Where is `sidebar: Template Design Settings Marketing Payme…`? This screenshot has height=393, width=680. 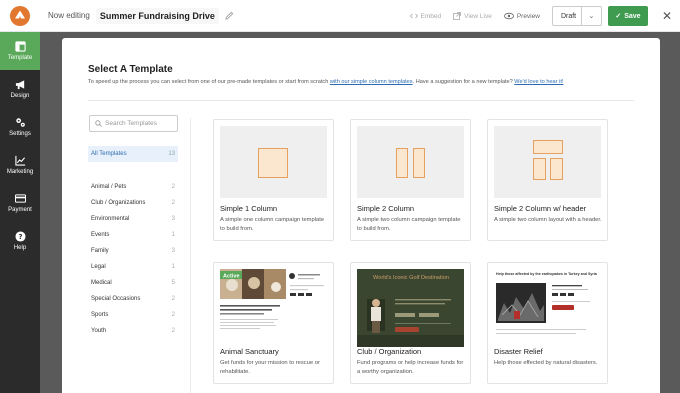
sidebar: Template Design Settings Marketing Payme… is located at coordinates (20, 212).